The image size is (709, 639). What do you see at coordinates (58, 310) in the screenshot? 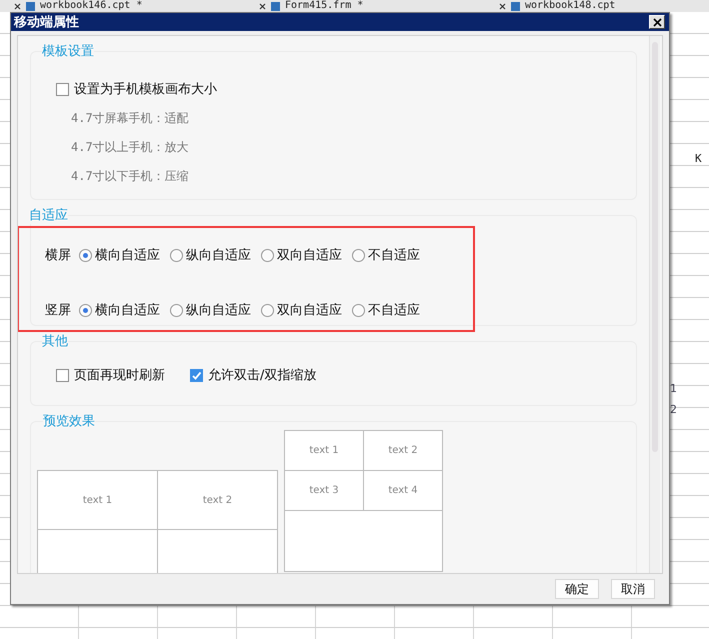
I see `orientation-label: 竖屏` at bounding box center [58, 310].